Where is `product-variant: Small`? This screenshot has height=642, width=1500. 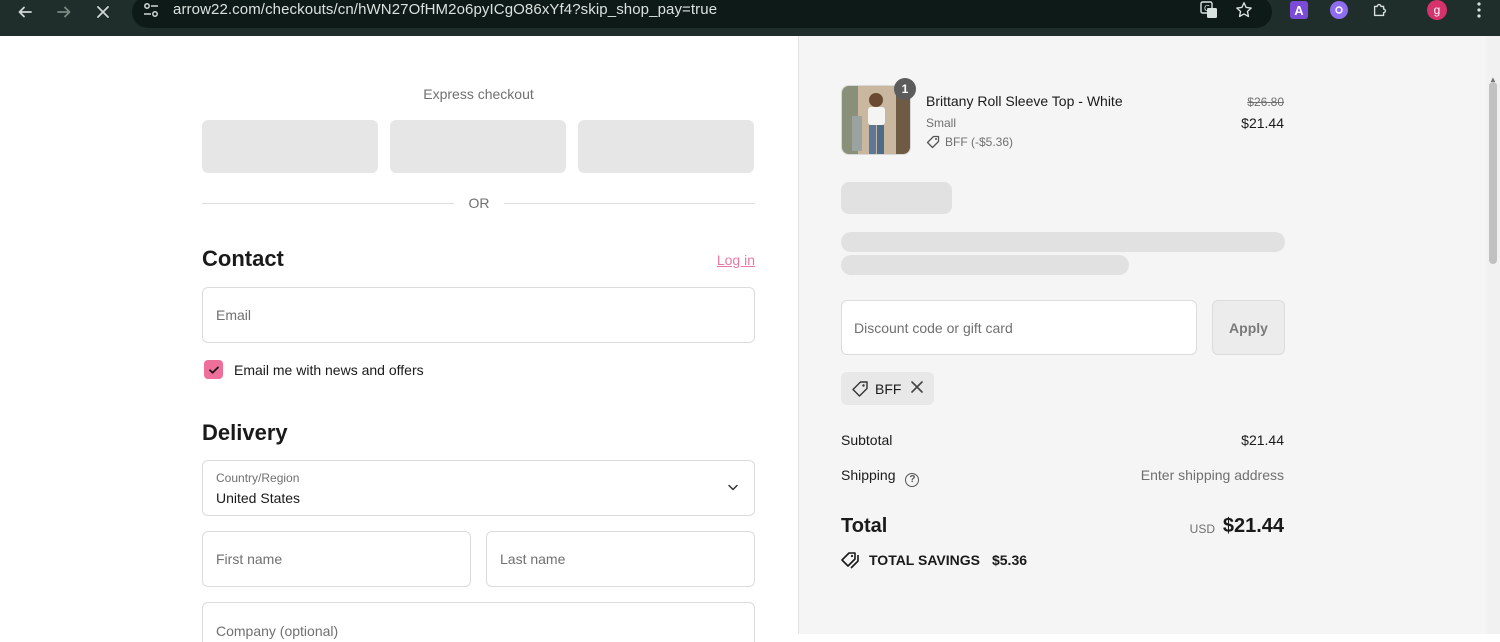
product-variant: Small is located at coordinates (941, 123).